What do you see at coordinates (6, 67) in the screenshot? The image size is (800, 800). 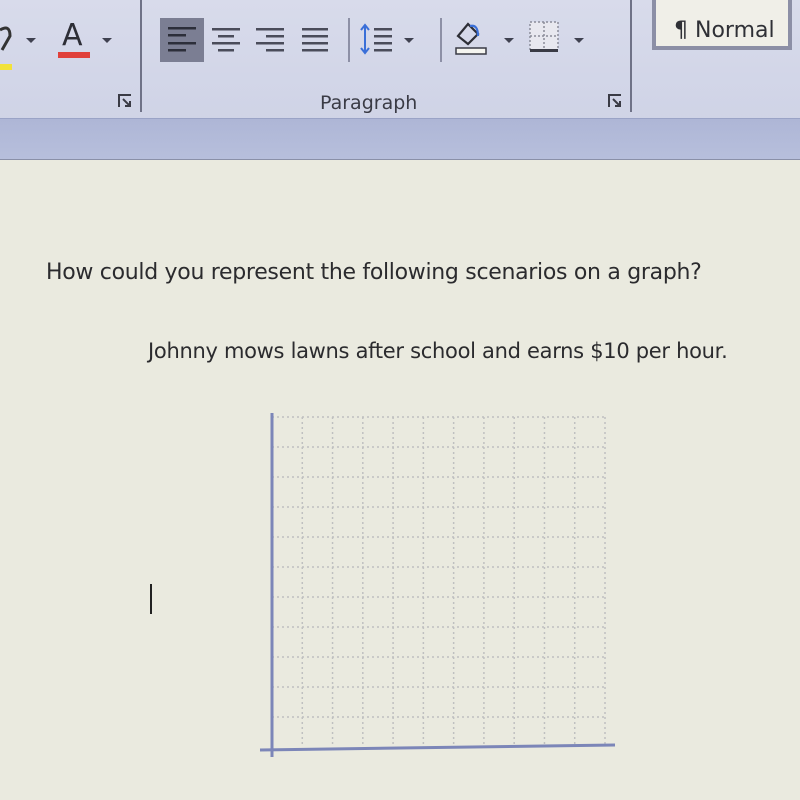 I see `highlight-color-swatch` at bounding box center [6, 67].